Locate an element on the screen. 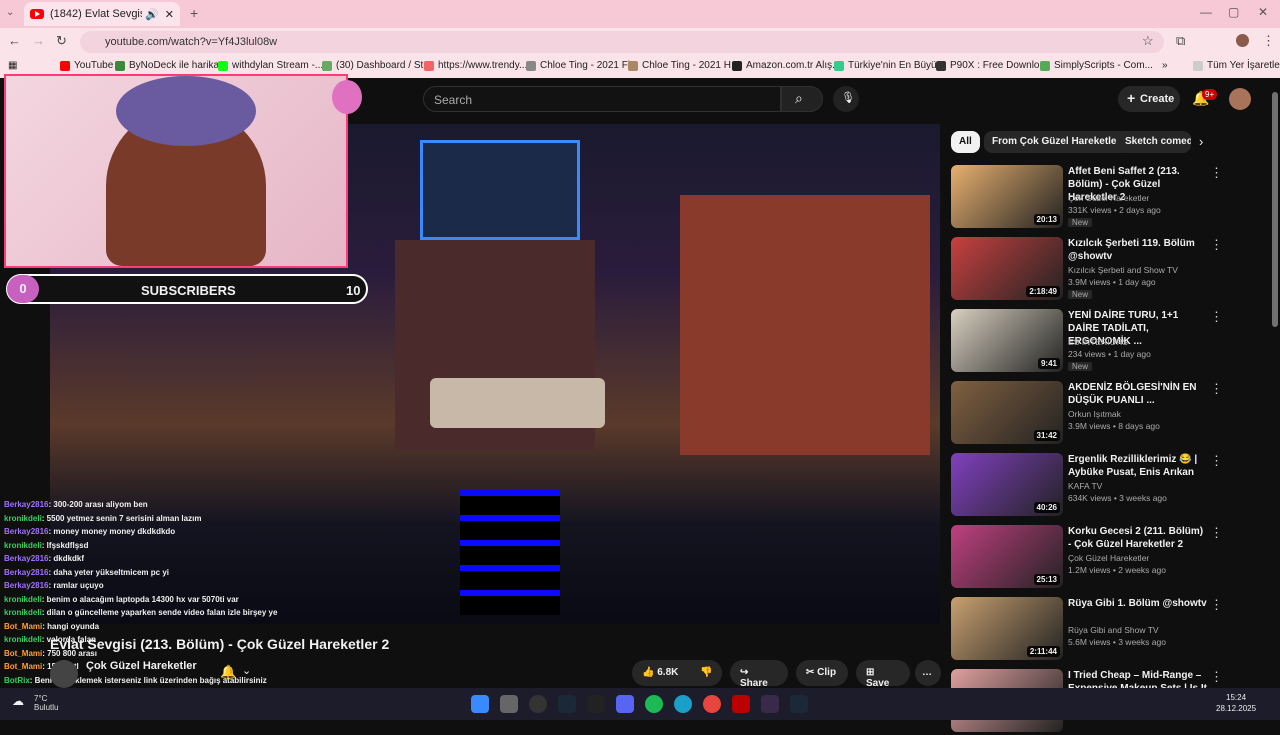 The image size is (1280, 735). browser-tab: (1842) Evlat Sevgisi (213. B 🔊 ✕ is located at coordinates (102, 14).